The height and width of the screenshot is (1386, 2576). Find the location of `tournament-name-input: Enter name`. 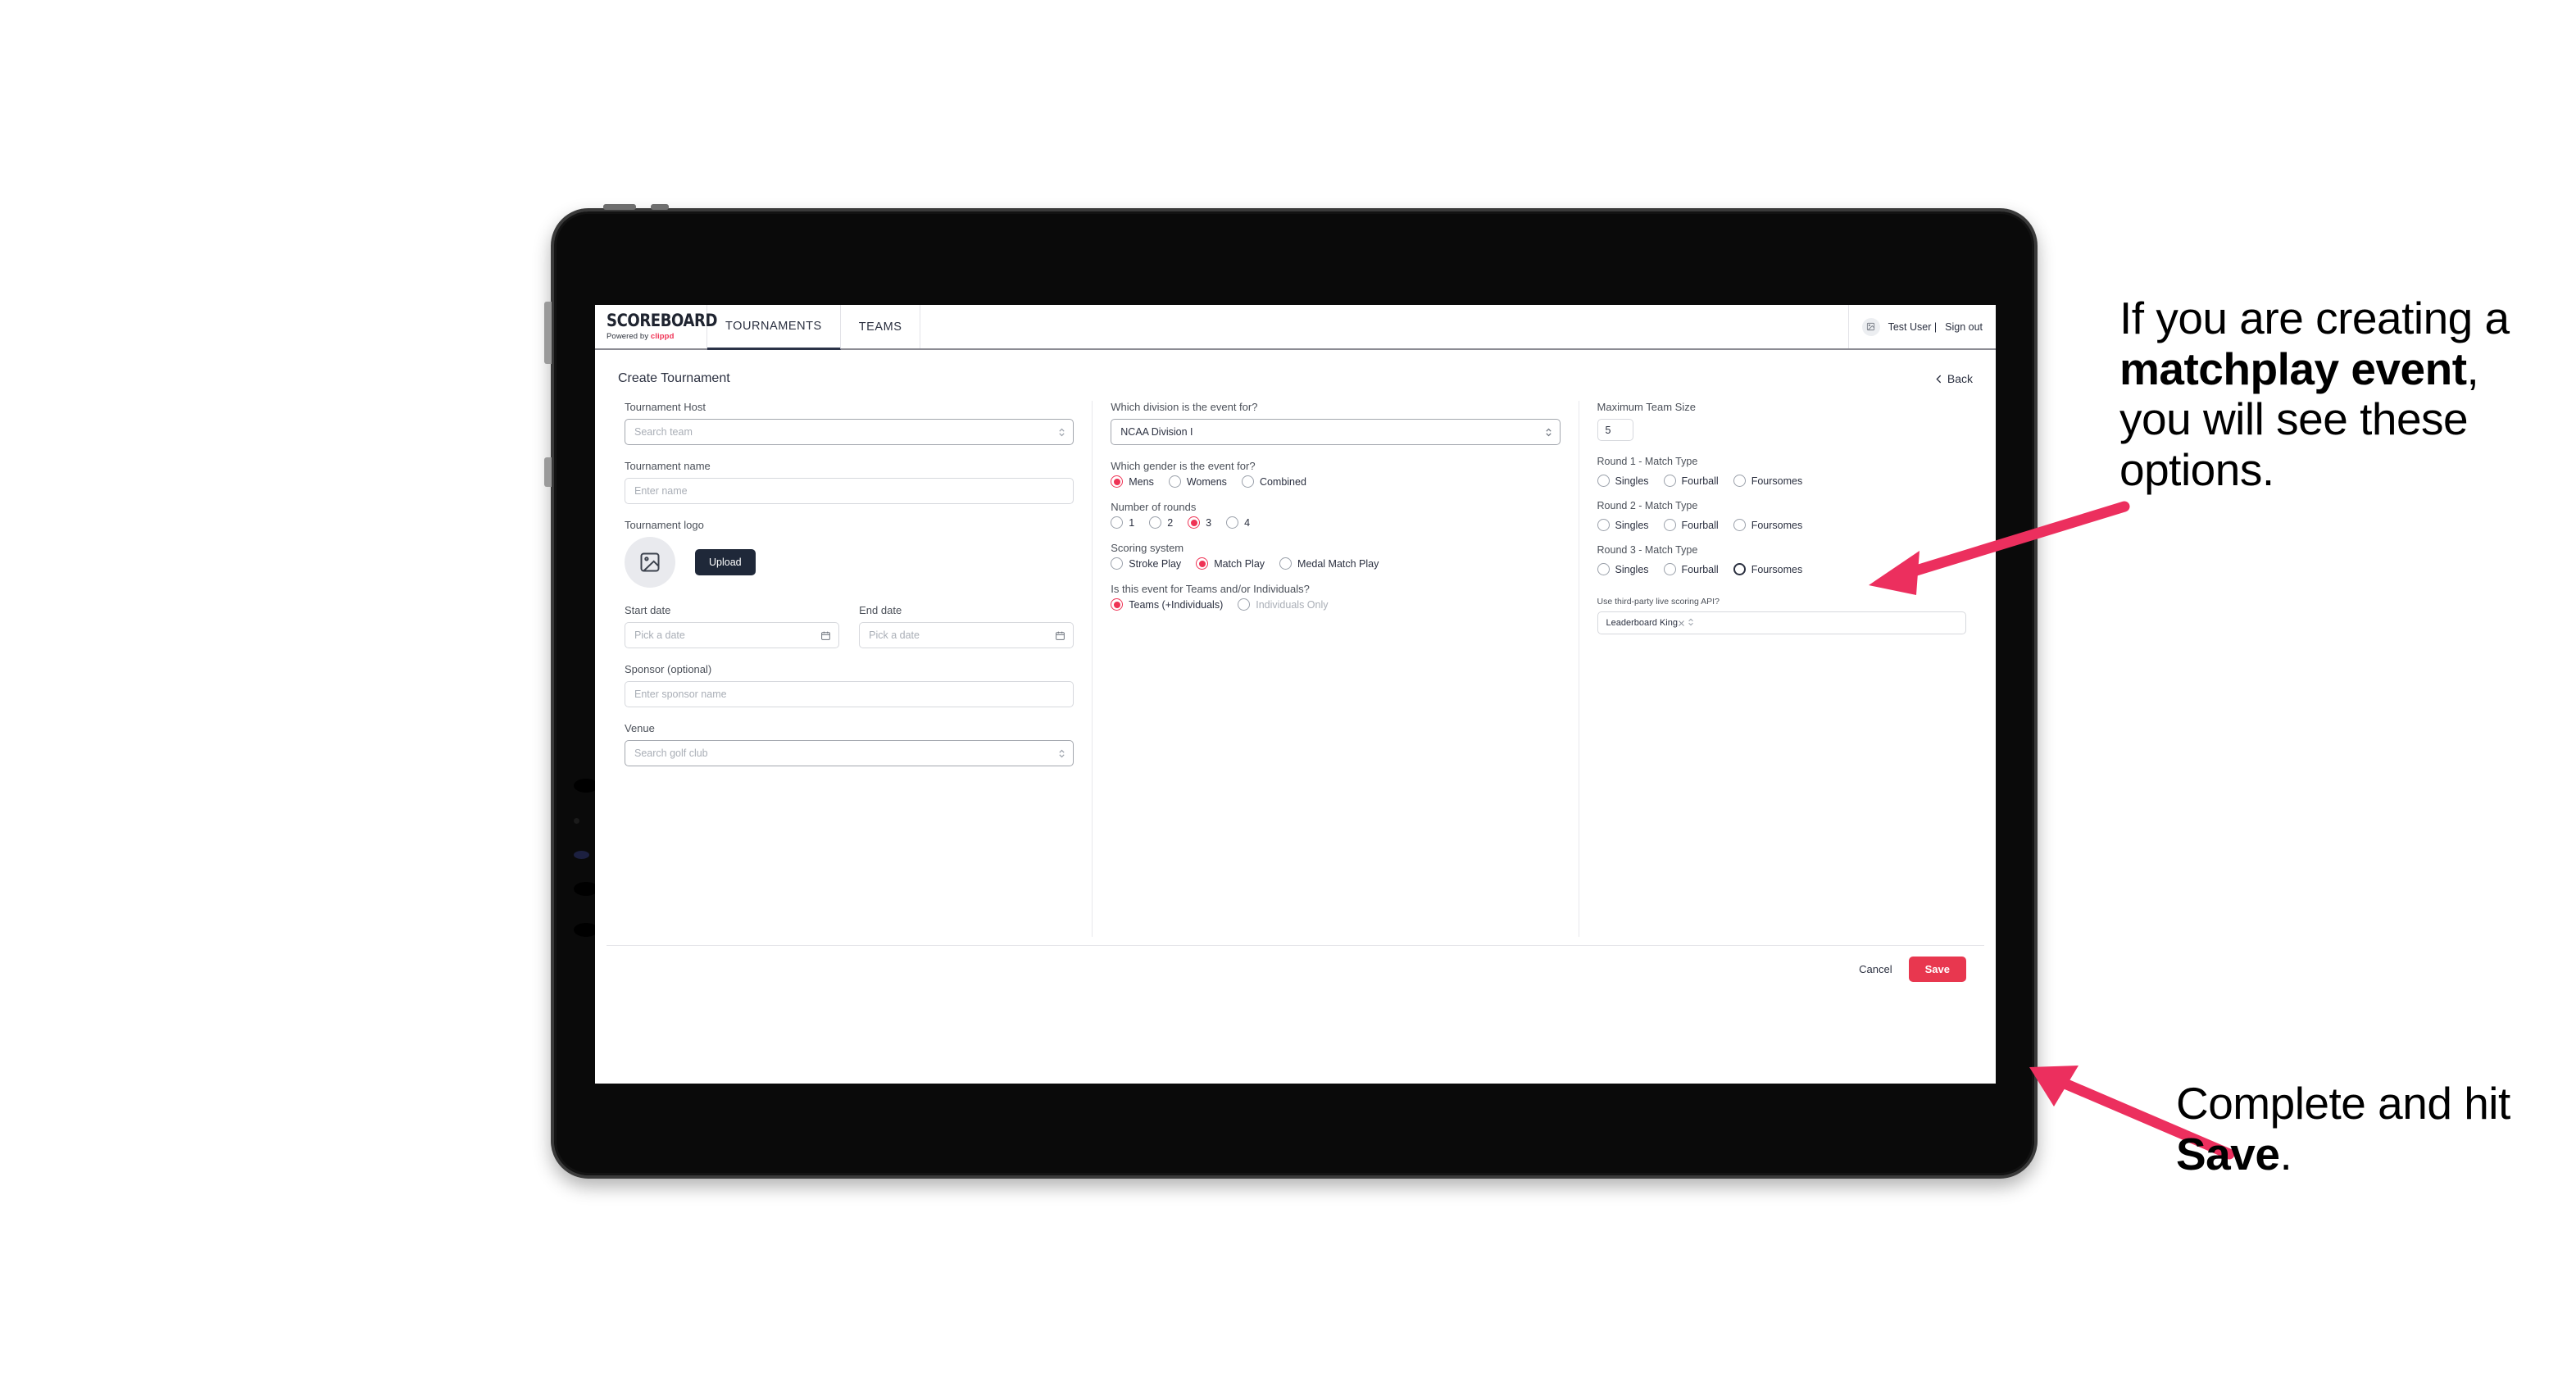

tournament-name-input: Enter name is located at coordinates (849, 491).